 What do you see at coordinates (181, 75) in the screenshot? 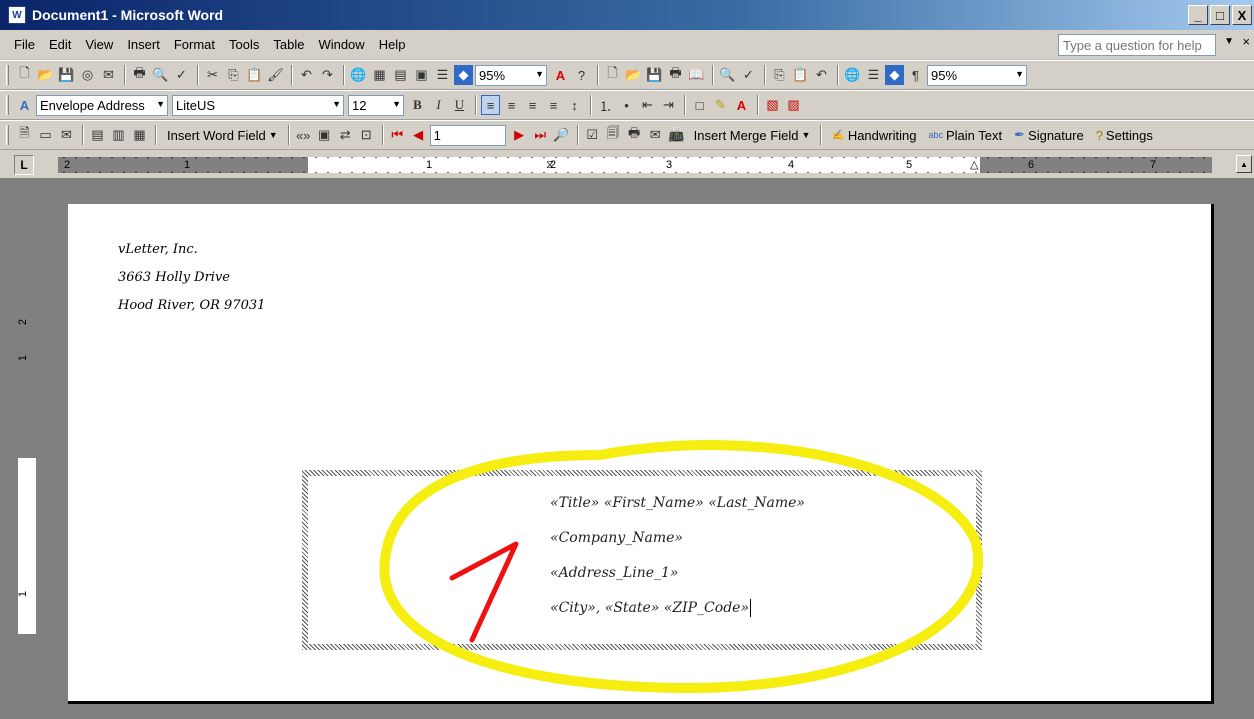
I see `spelling-icon: ✓` at bounding box center [181, 75].